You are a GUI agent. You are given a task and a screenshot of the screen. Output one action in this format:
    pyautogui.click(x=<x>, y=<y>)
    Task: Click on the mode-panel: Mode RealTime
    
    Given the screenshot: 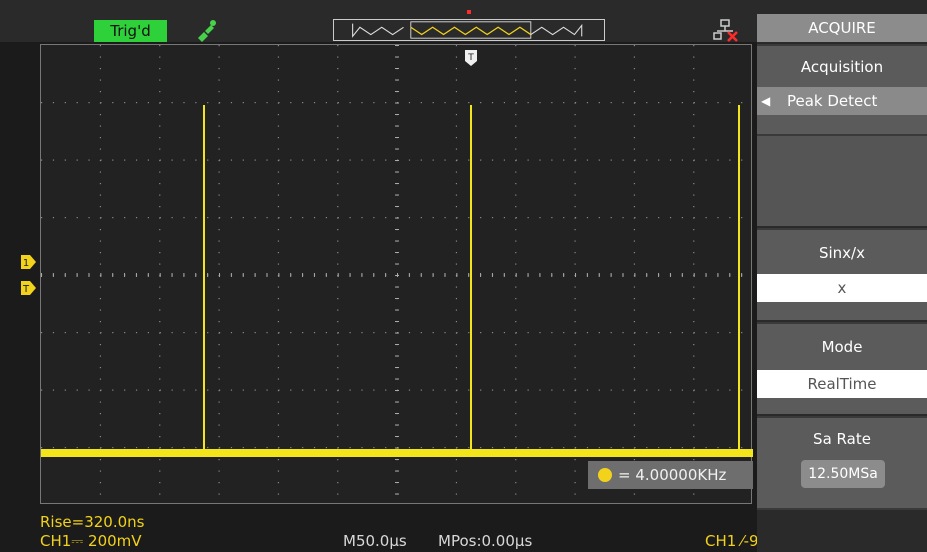 What is the action you would take?
    pyautogui.click(x=842, y=368)
    